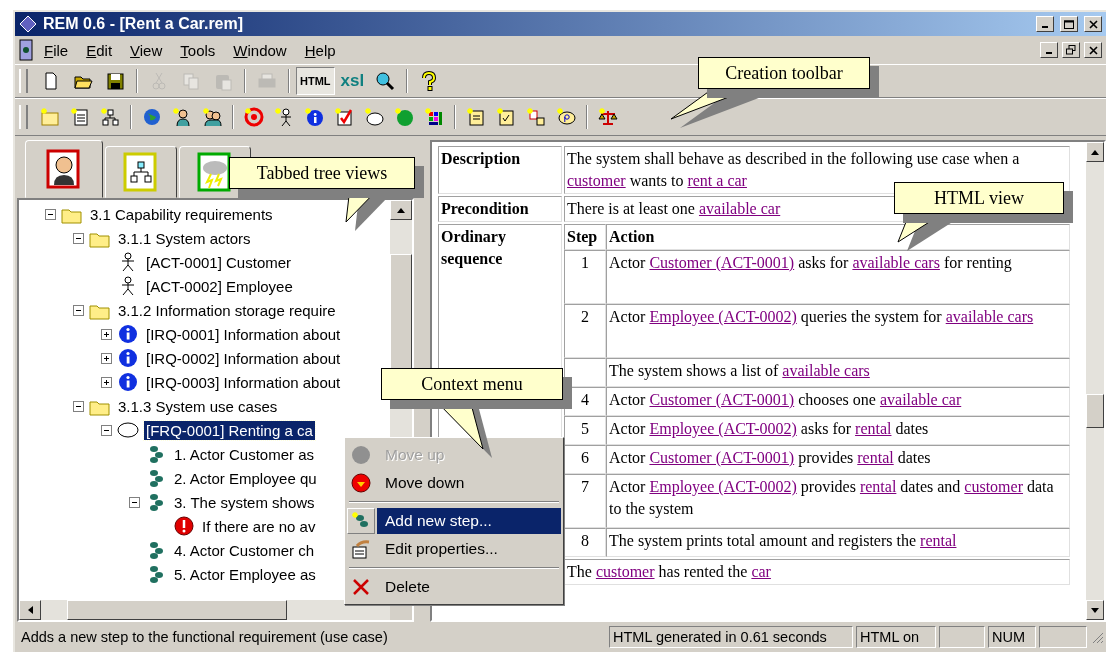  I want to click on step-number: 1, so click(585, 277).